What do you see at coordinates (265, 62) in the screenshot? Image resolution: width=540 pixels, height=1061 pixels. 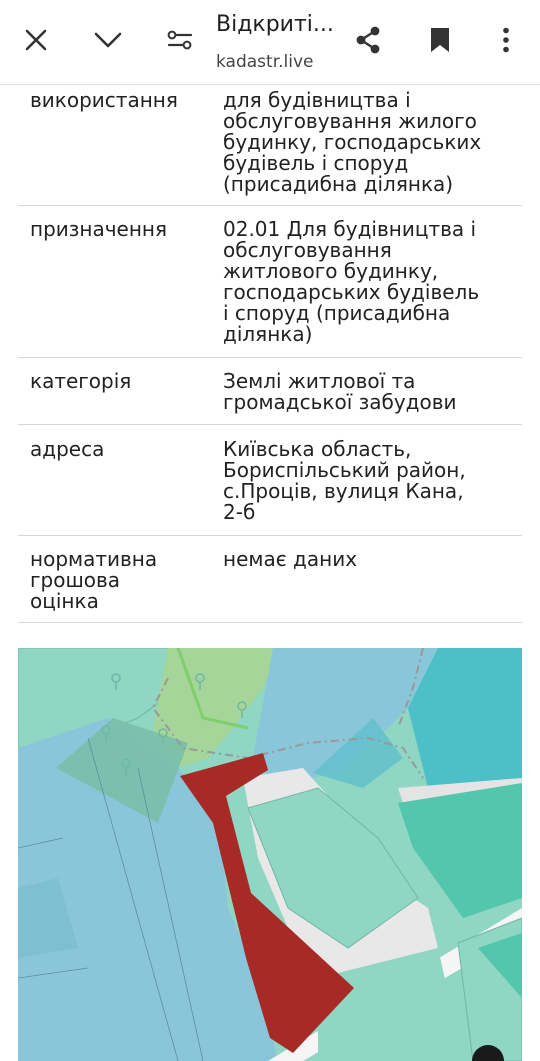 I see `page-url: kadastr.live` at bounding box center [265, 62].